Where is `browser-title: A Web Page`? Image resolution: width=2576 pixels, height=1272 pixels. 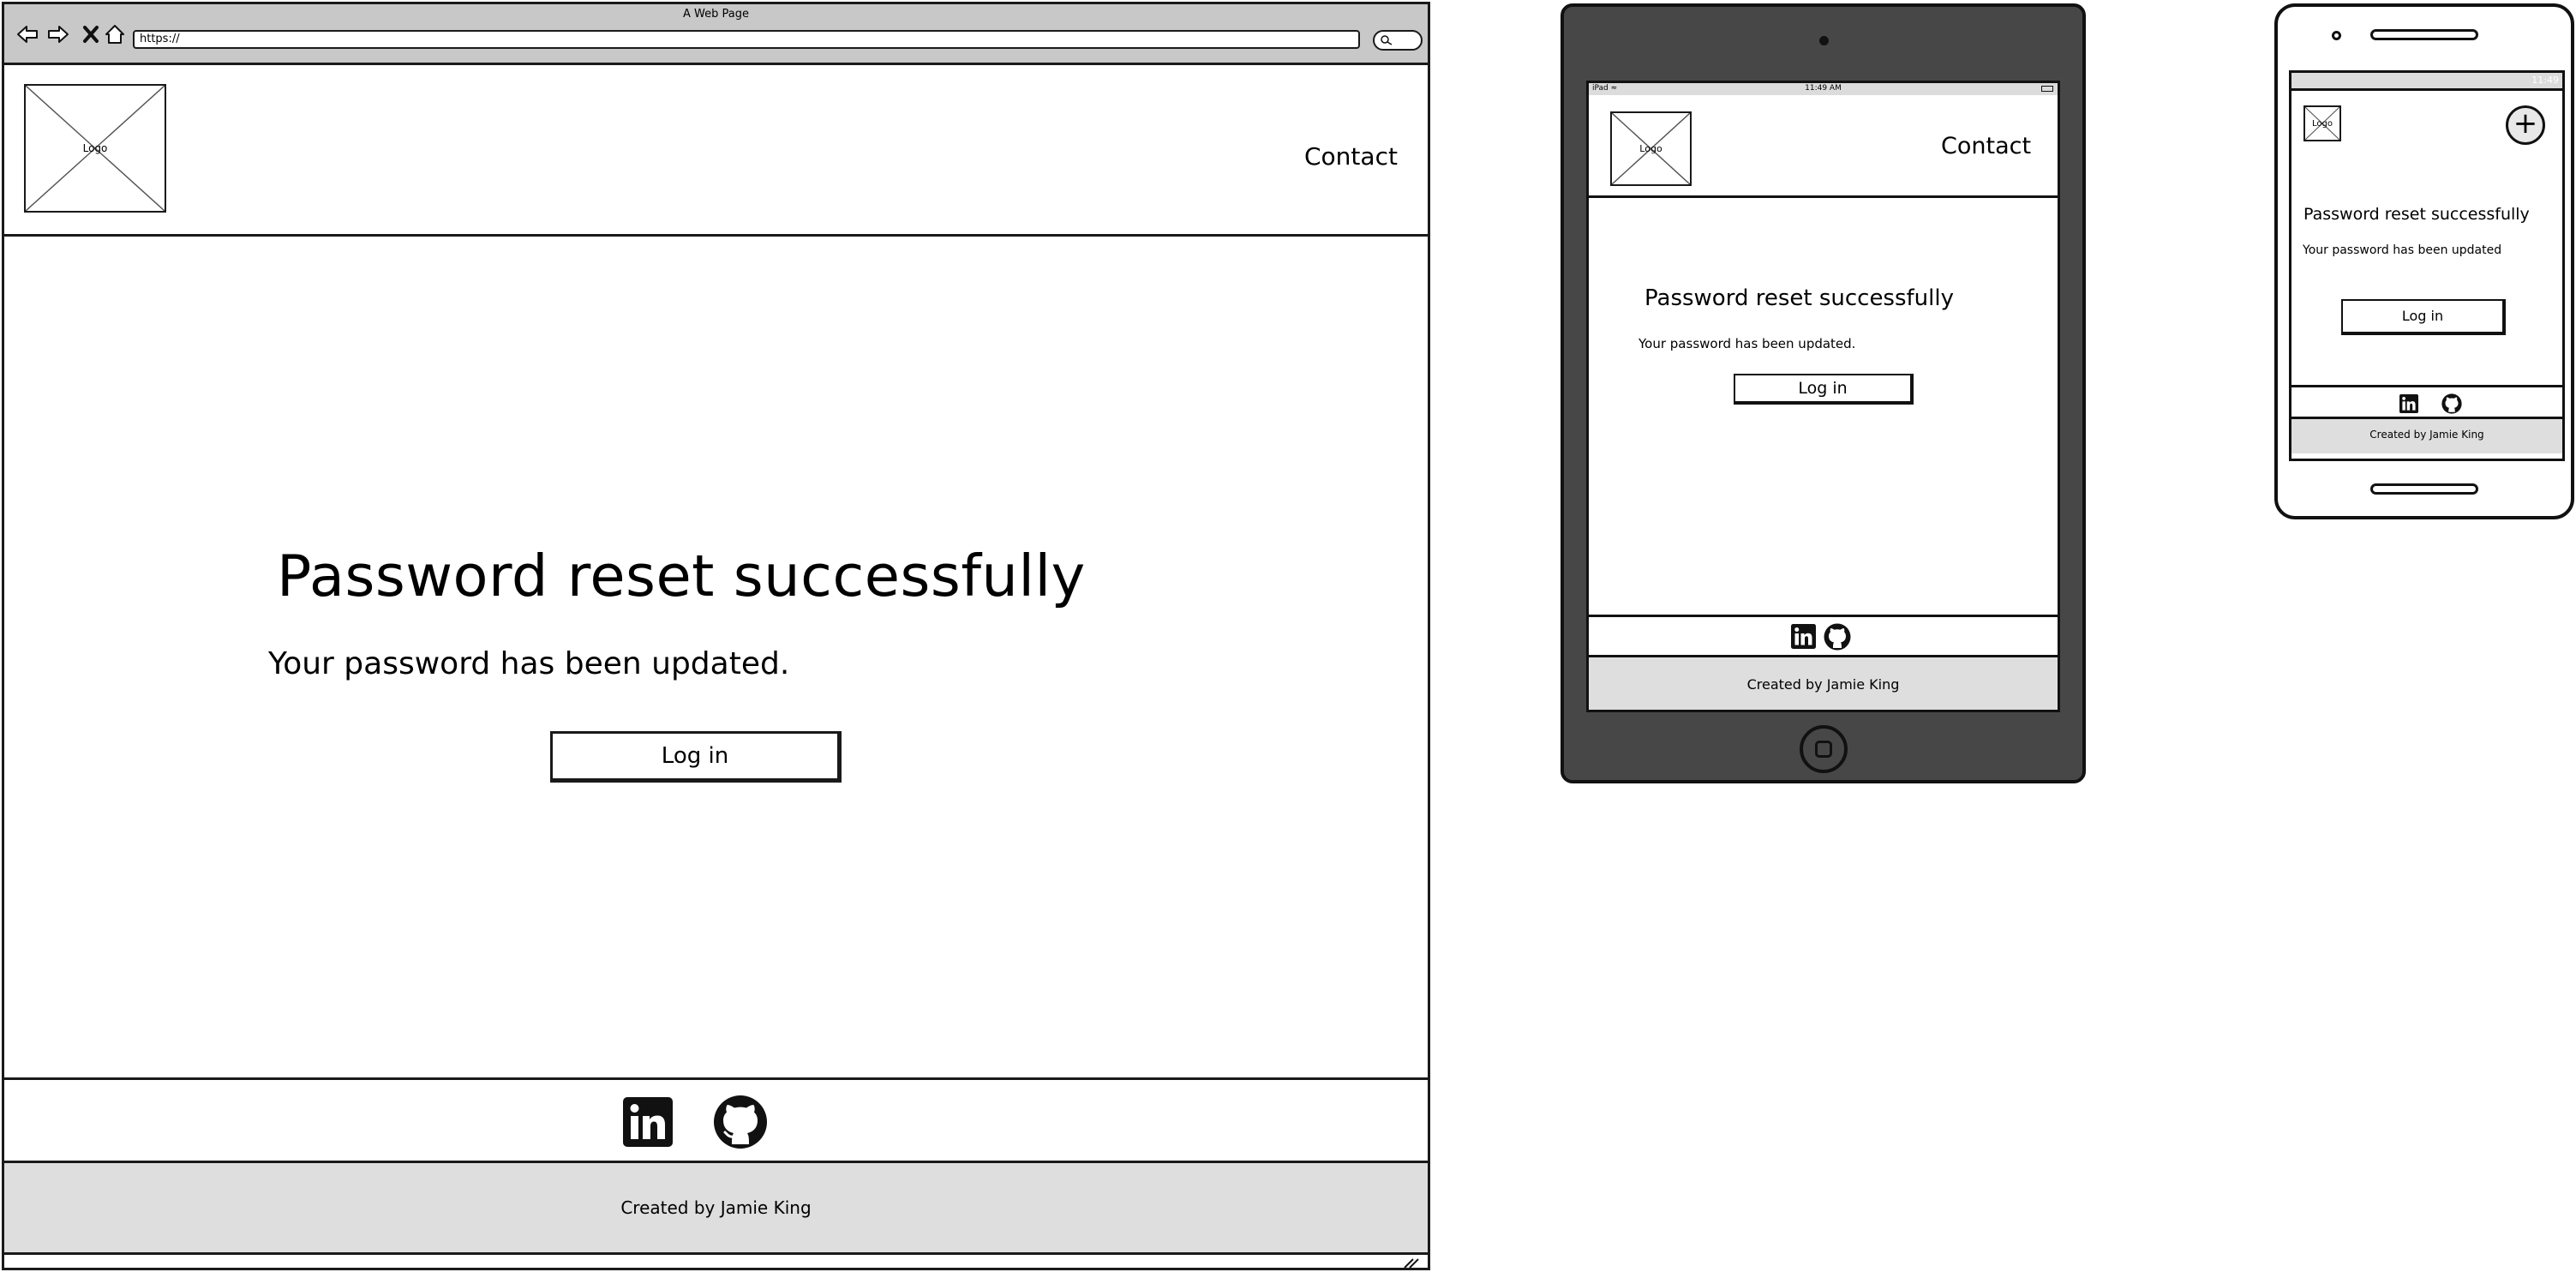 browser-title: A Web Page is located at coordinates (716, 14).